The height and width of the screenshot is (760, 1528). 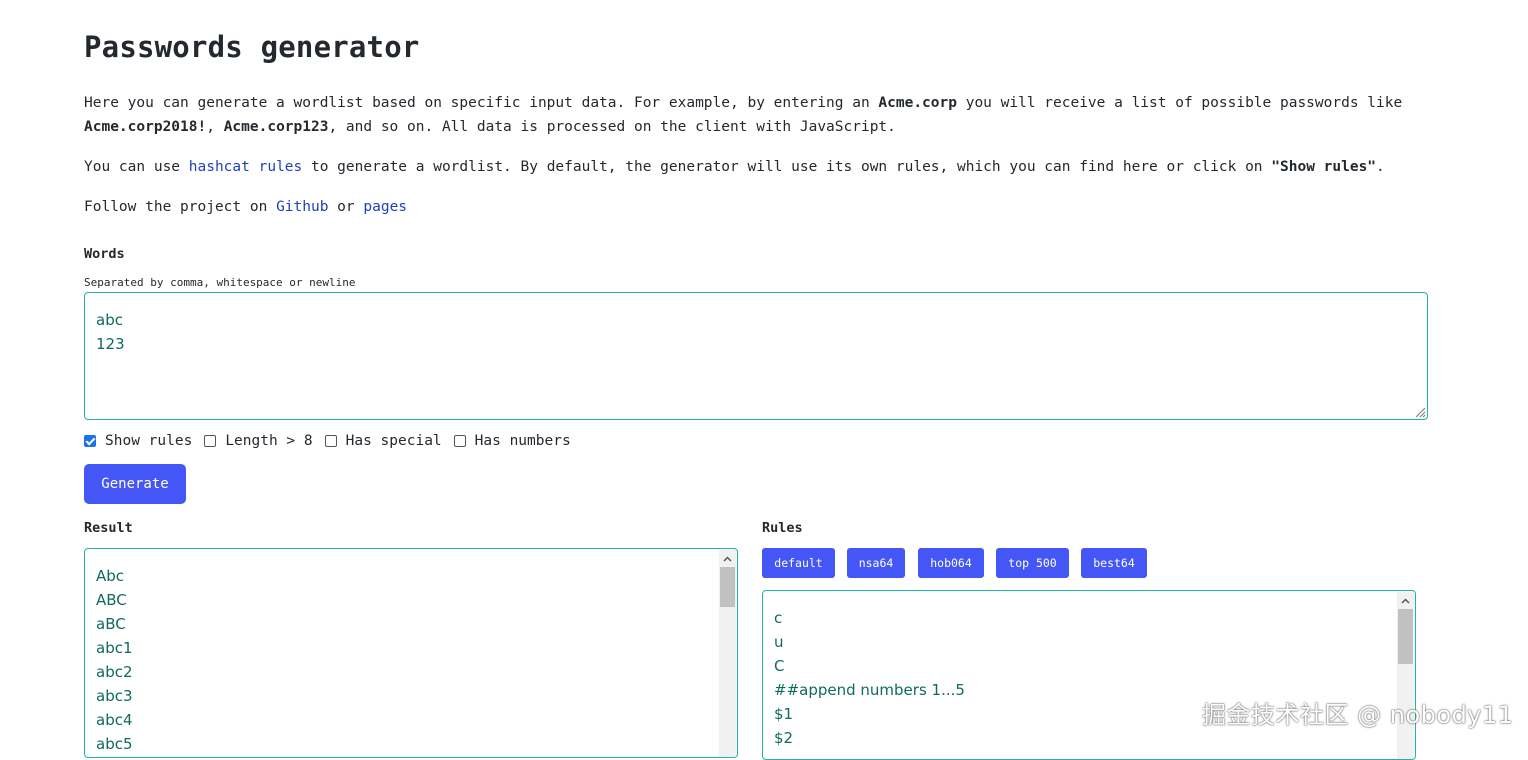 I want to click on words-label: Words, so click(x=104, y=254).